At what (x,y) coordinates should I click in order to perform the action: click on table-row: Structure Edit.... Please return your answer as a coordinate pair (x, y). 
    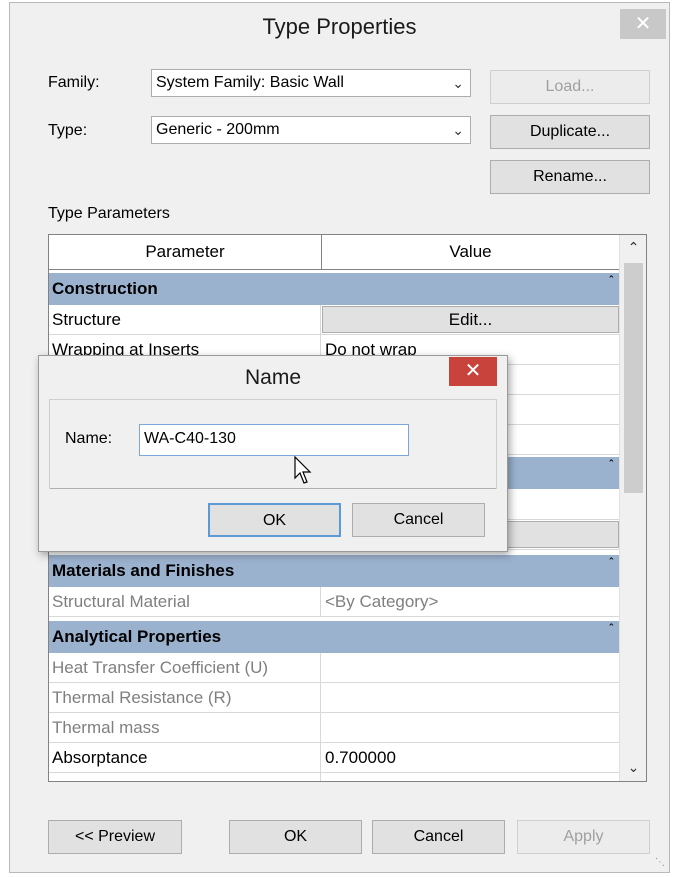
    Looking at the image, I should click on (334, 320).